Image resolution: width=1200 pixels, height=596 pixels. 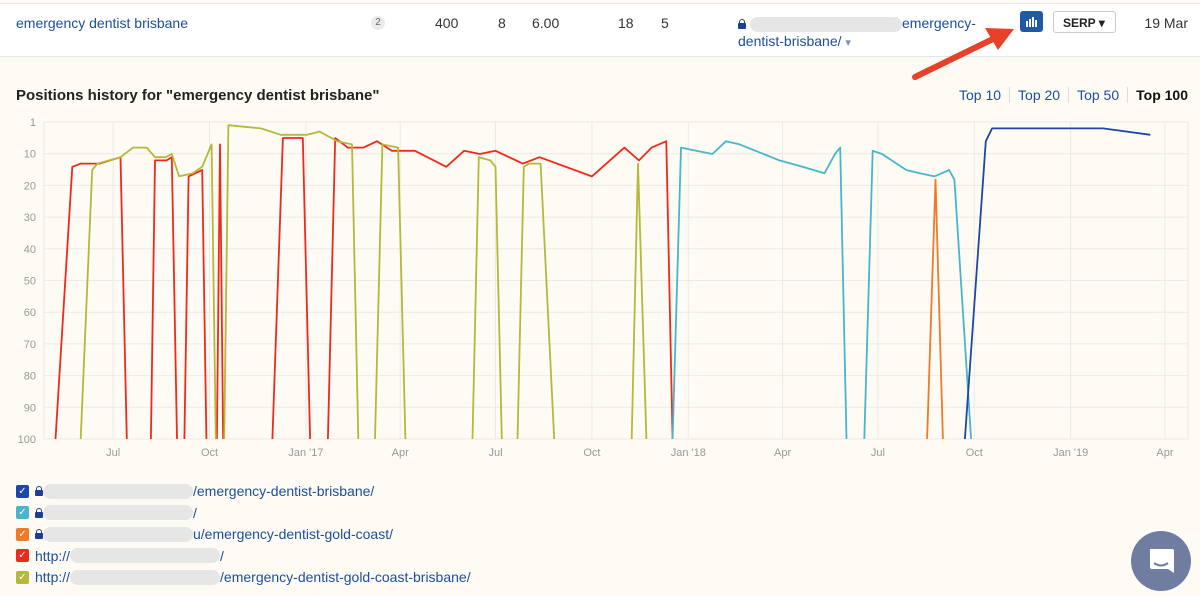 What do you see at coordinates (30, 186) in the screenshot?
I see `y-tick-label: 20` at bounding box center [30, 186].